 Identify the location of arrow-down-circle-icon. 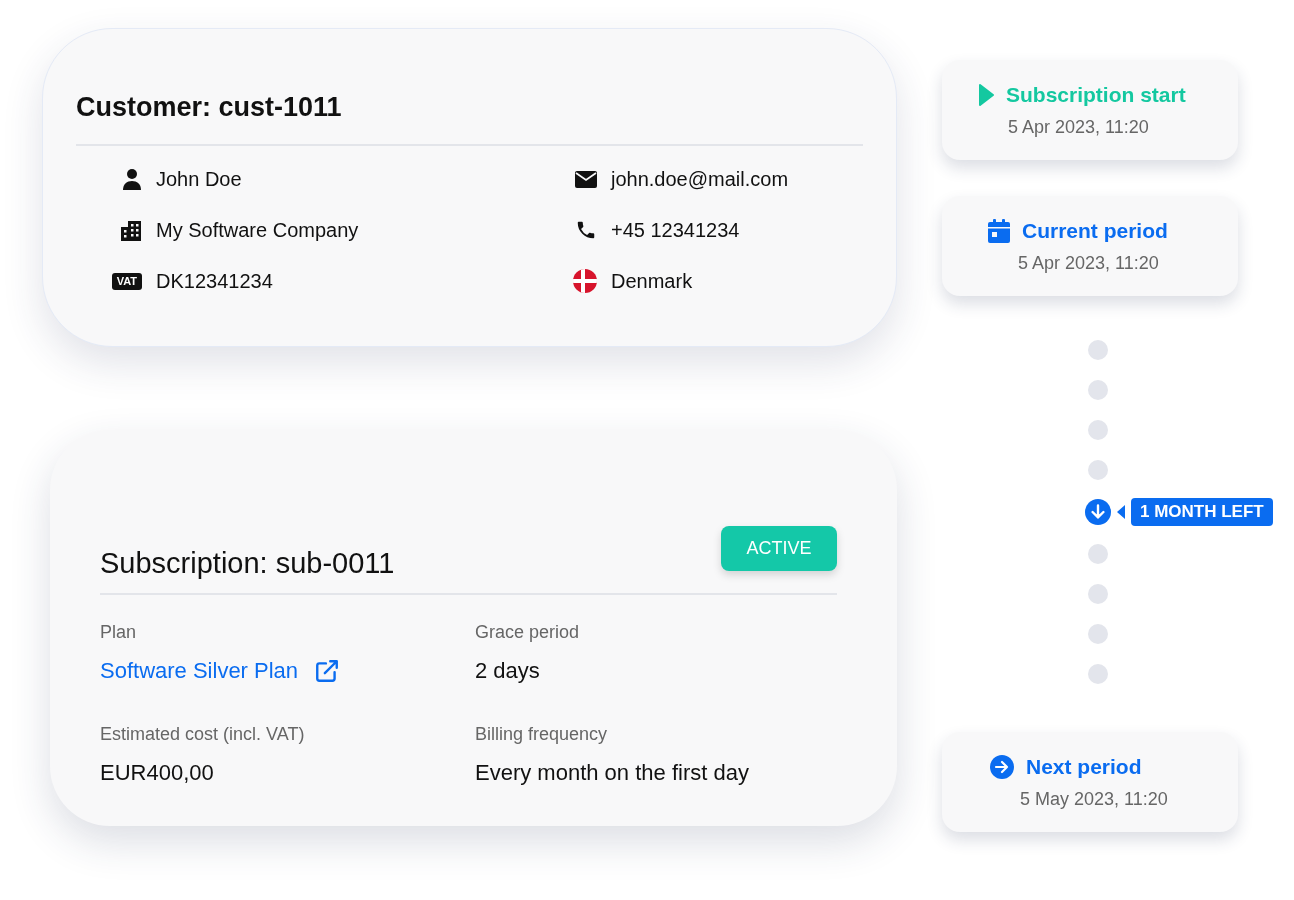
(1098, 512).